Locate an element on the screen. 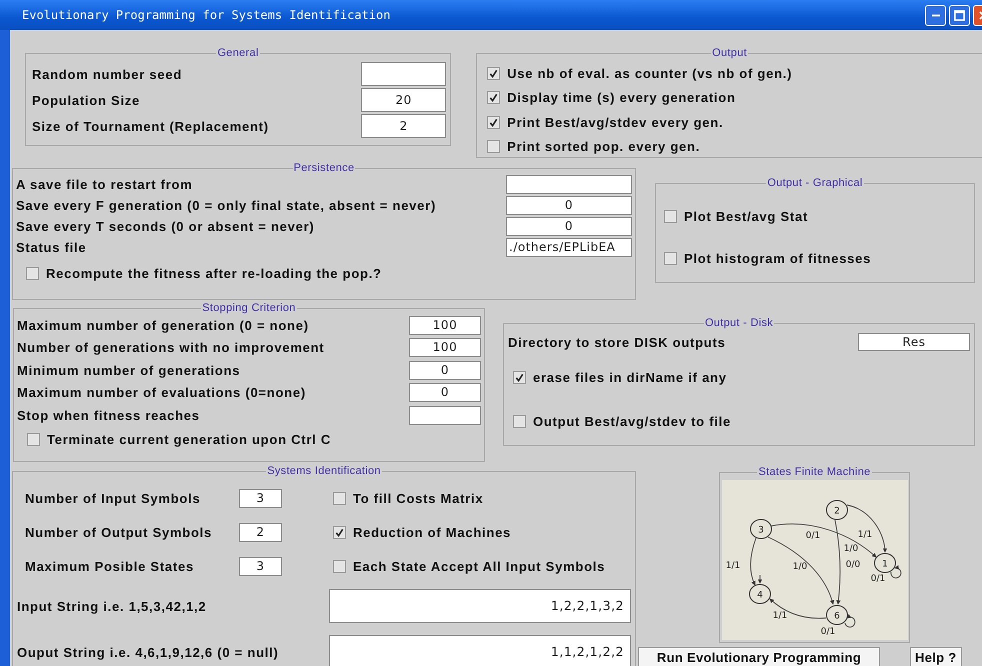  field-label: Status file is located at coordinates (51, 247).